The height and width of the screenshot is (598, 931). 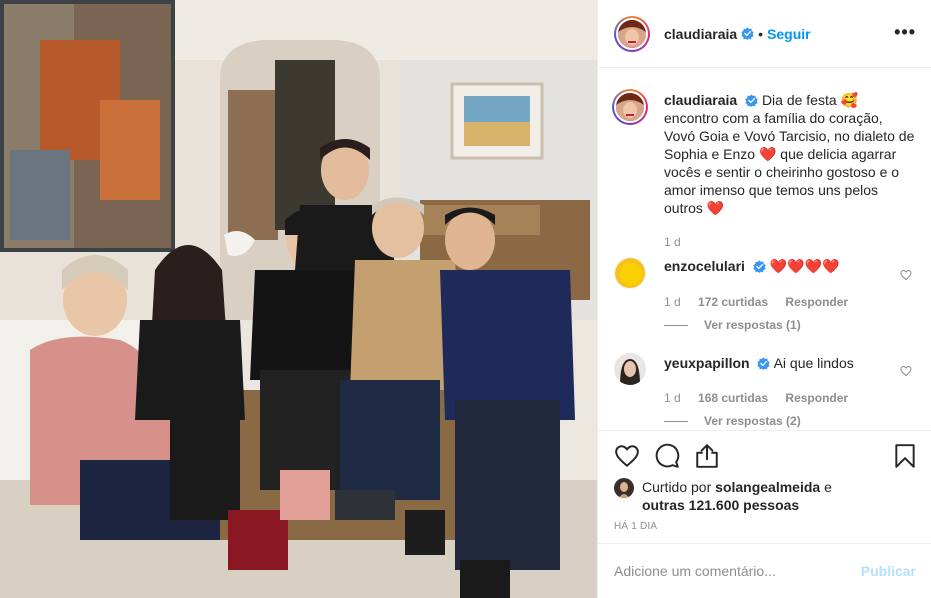 What do you see at coordinates (905, 456) in the screenshot?
I see `save-bookmark-icon` at bounding box center [905, 456].